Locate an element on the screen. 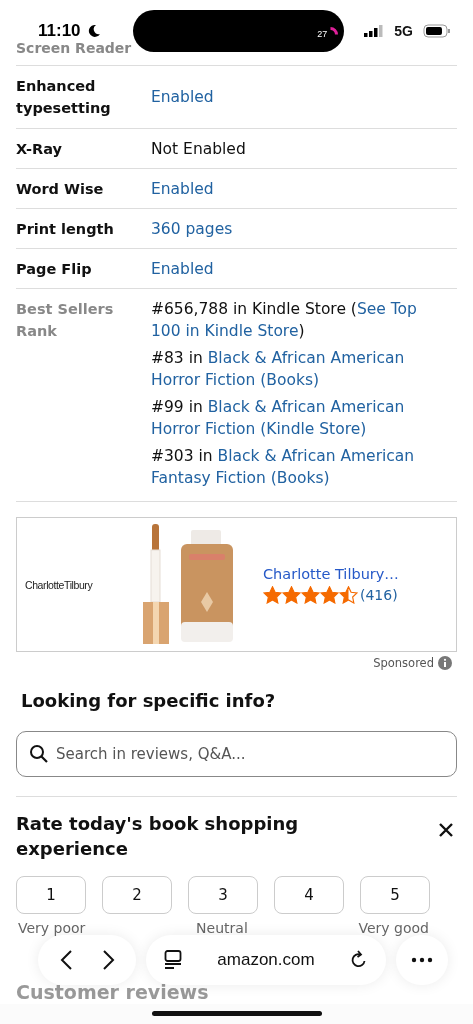 The height and width of the screenshot is (1024, 473). close-icon is located at coordinates (446, 830).